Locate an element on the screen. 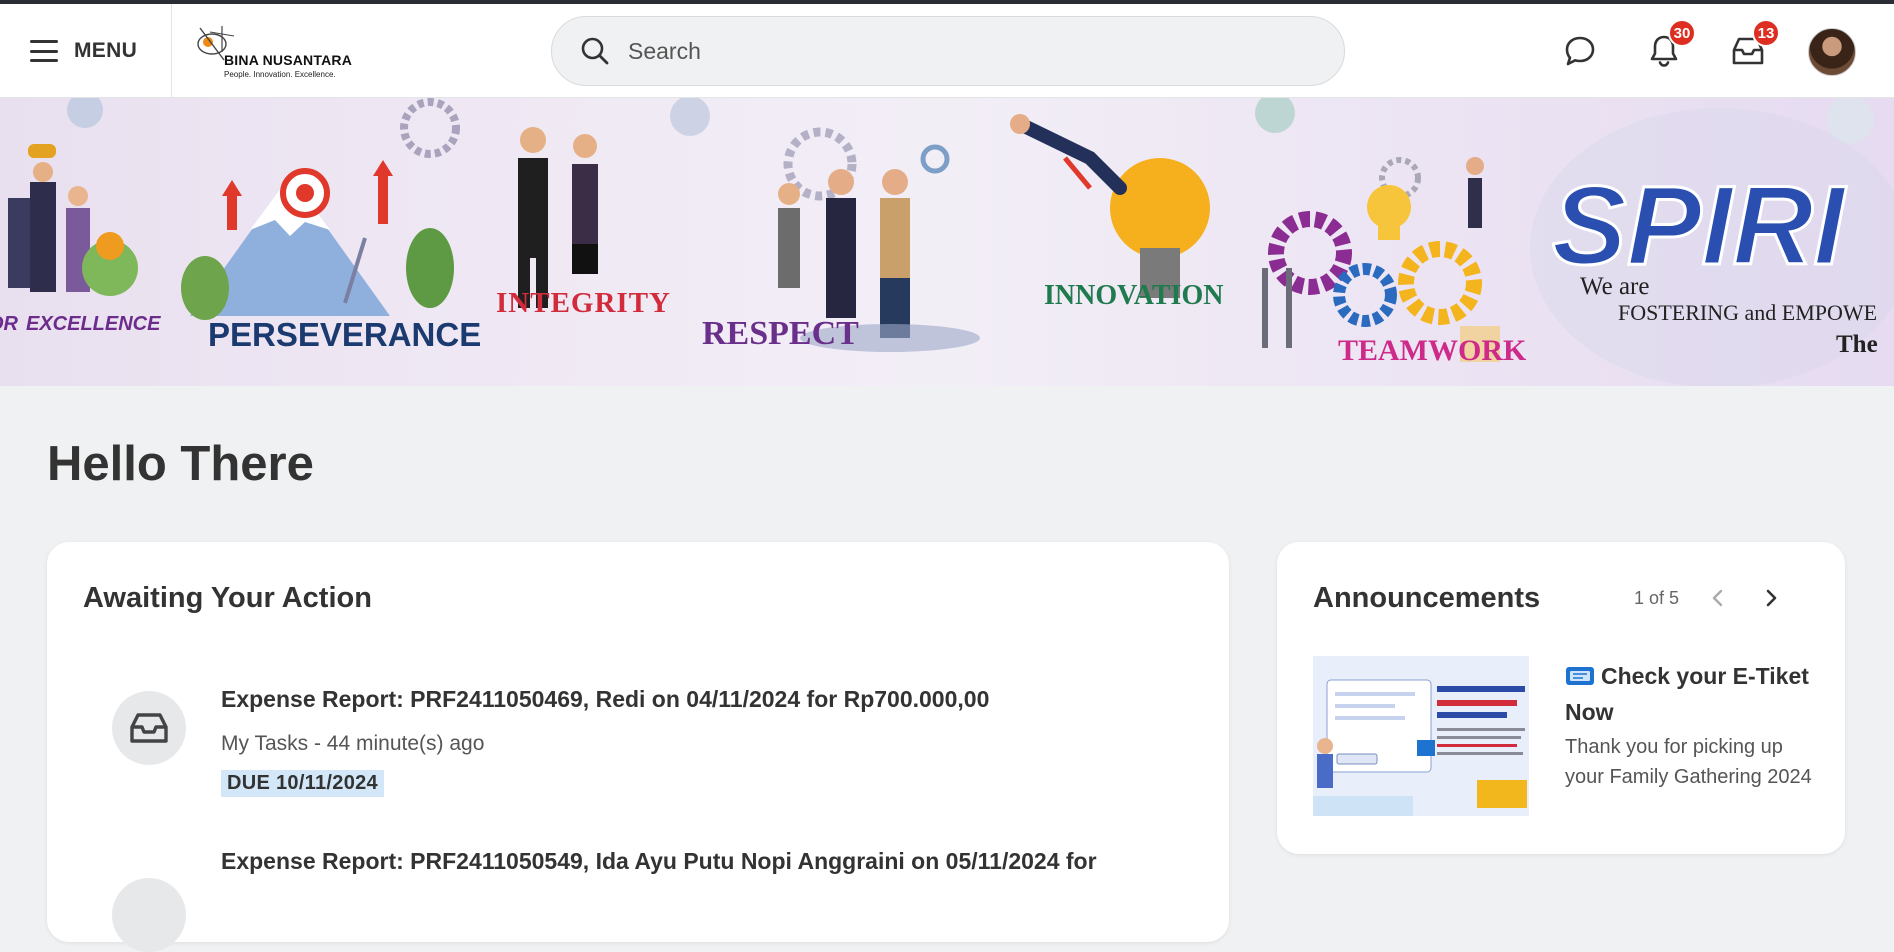 This screenshot has width=1894, height=952. announcements-pager: 1 of 5 is located at coordinates (1657, 598).